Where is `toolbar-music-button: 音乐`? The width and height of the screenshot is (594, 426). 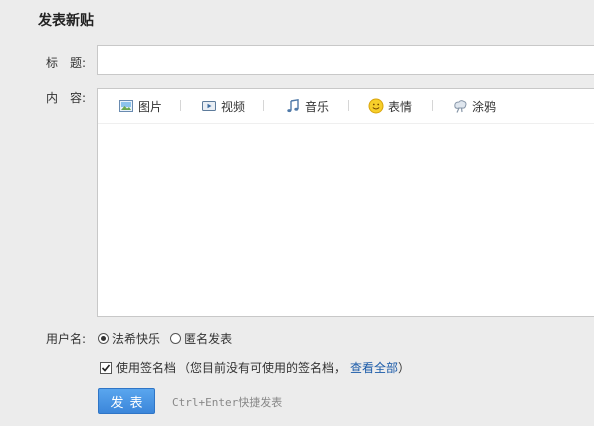 toolbar-music-button: 音乐 is located at coordinates (307, 106).